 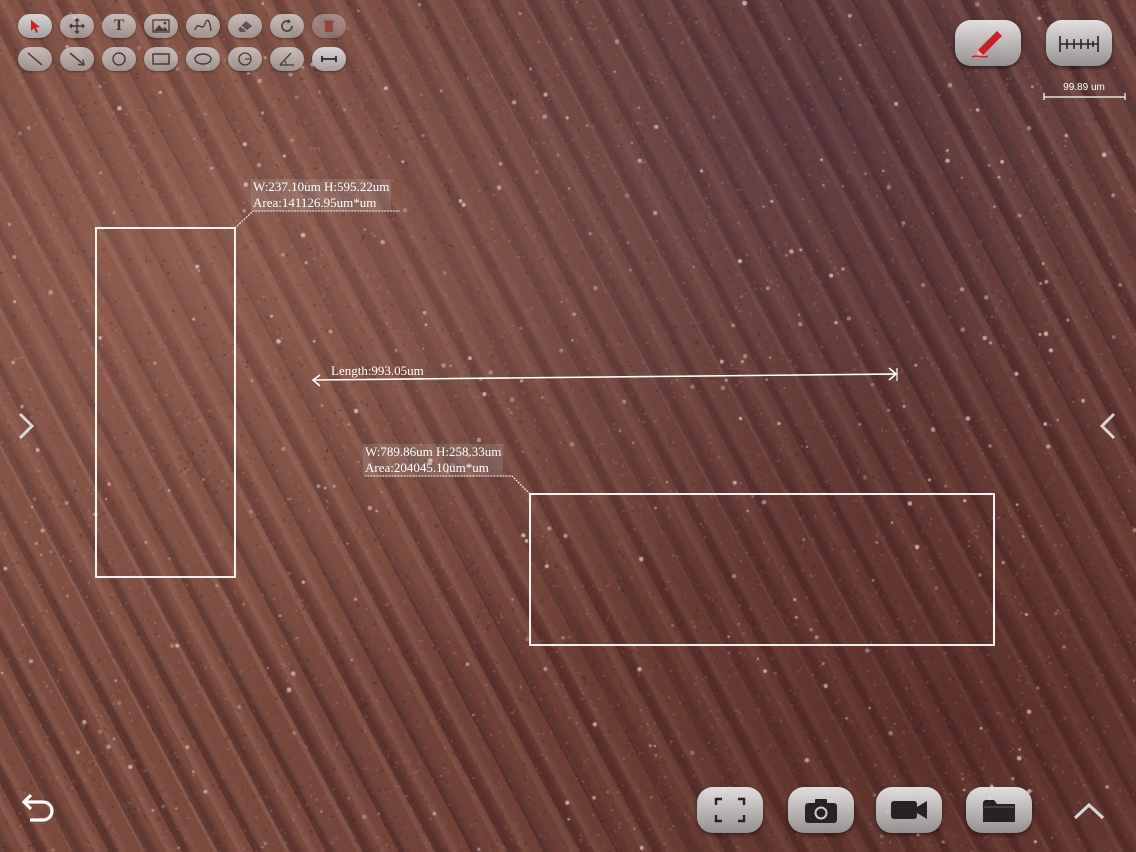 I want to click on annotate-pencil-button, so click(x=988, y=43).